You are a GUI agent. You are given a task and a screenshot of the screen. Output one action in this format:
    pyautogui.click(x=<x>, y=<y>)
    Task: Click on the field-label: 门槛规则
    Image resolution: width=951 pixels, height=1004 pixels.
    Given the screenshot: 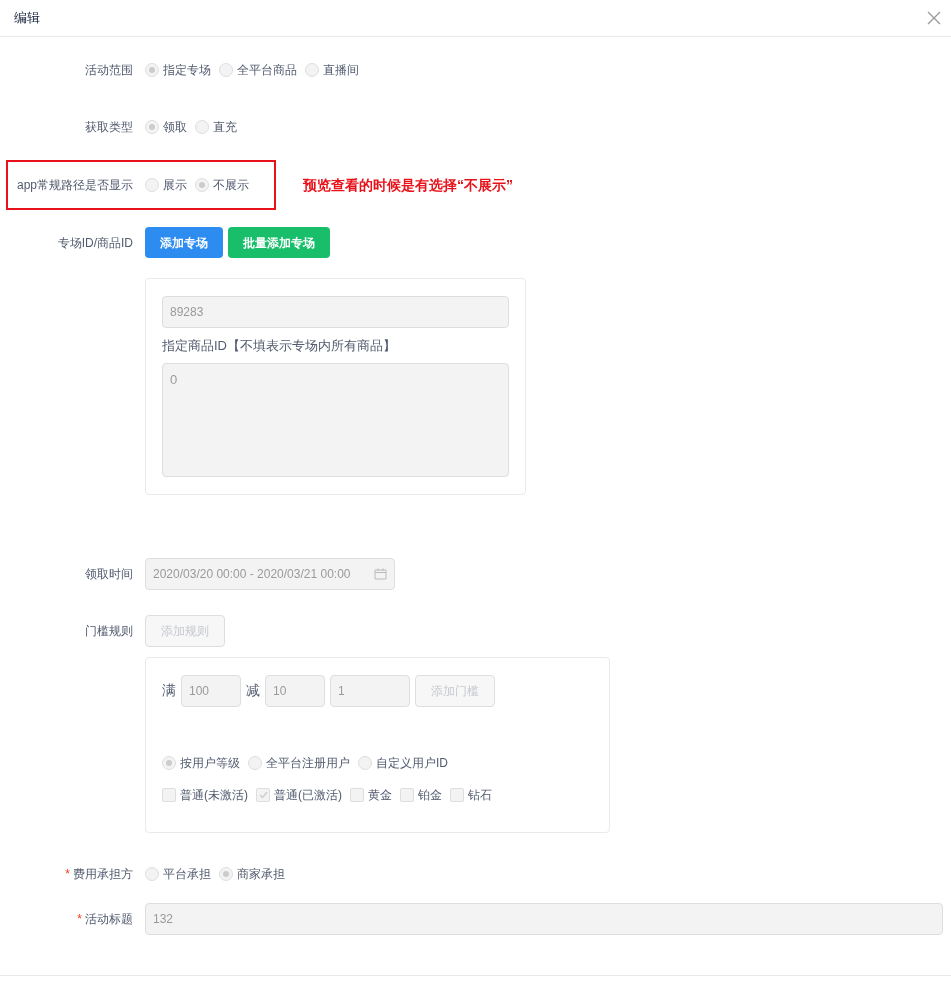 What is the action you would take?
    pyautogui.click(x=109, y=631)
    